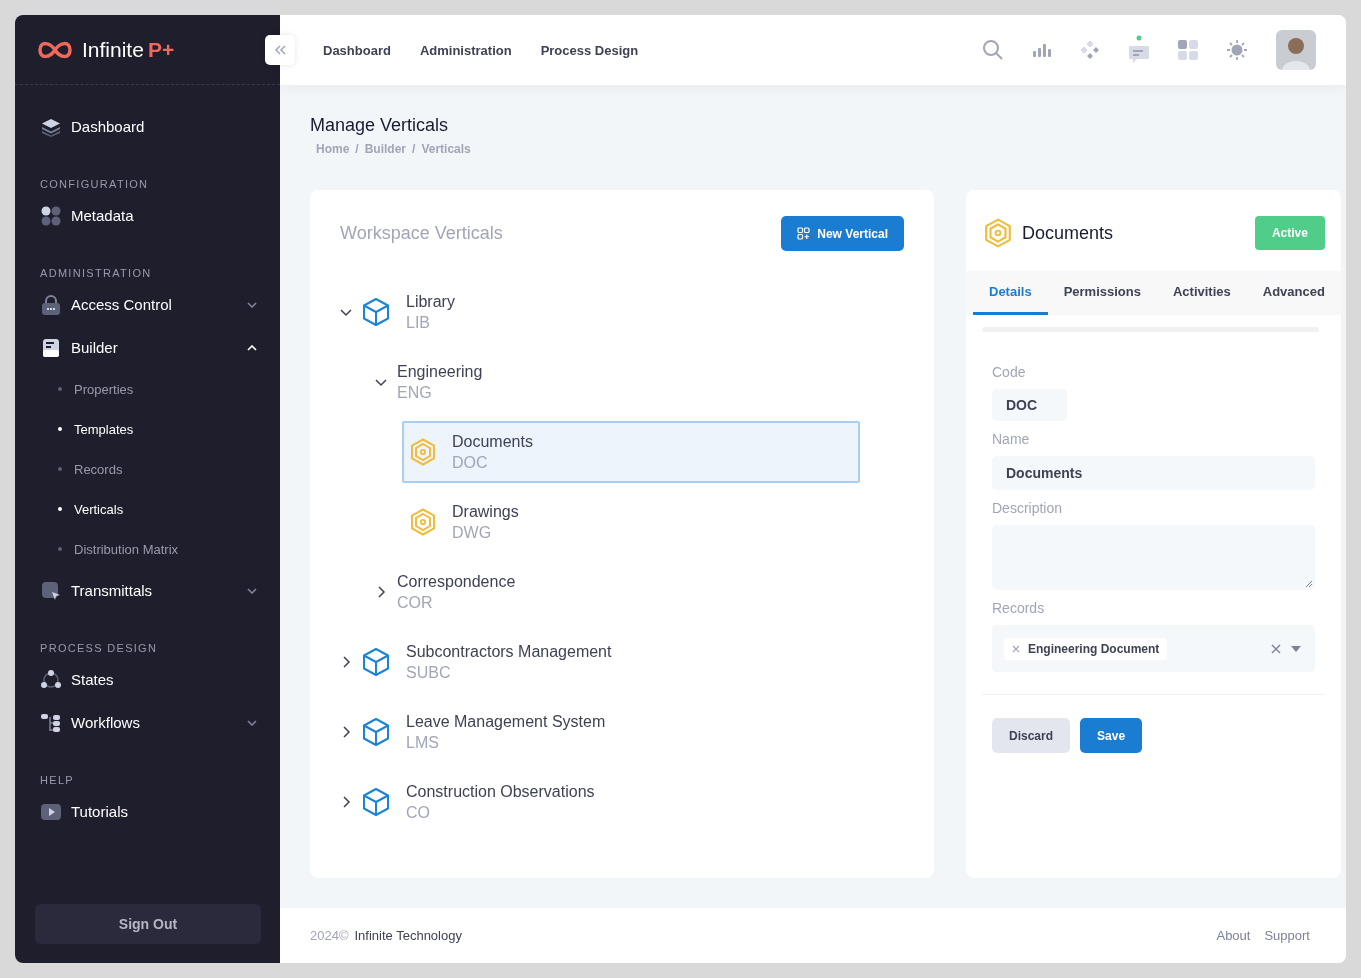 Image resolution: width=1361 pixels, height=978 pixels. I want to click on vertical-code: LMS, so click(423, 742).